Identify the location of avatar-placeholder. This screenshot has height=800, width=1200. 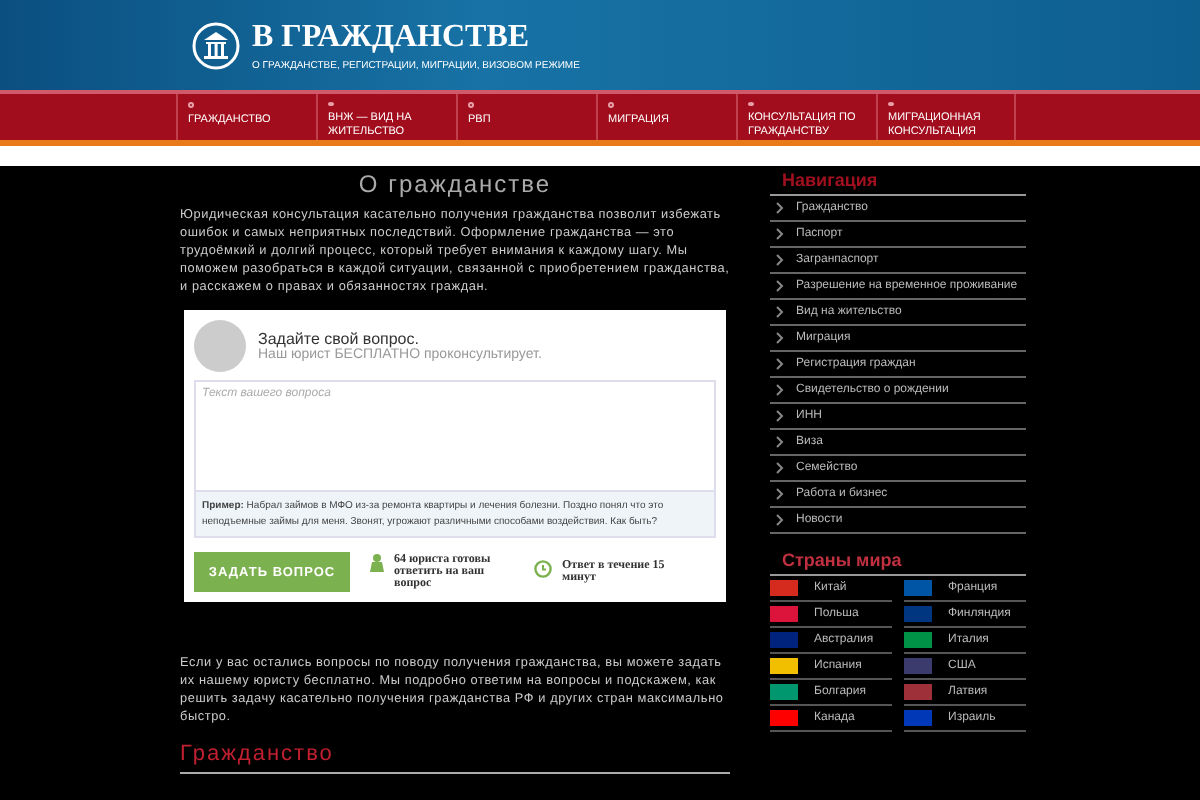
(220, 346).